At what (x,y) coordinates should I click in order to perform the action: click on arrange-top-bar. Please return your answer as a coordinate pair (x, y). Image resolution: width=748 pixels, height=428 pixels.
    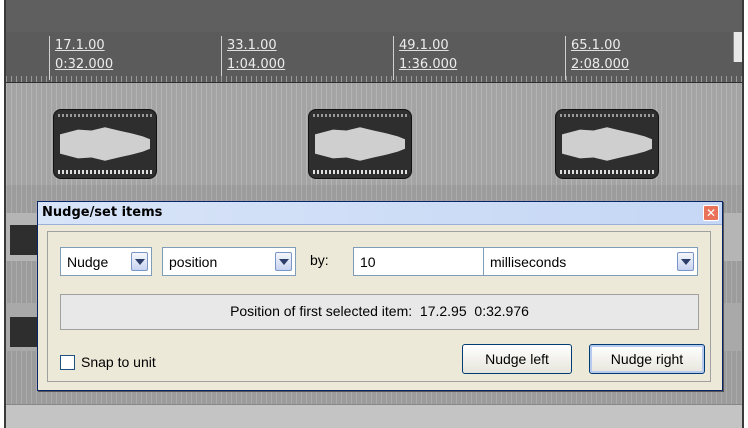
    Looking at the image, I should click on (374, 16).